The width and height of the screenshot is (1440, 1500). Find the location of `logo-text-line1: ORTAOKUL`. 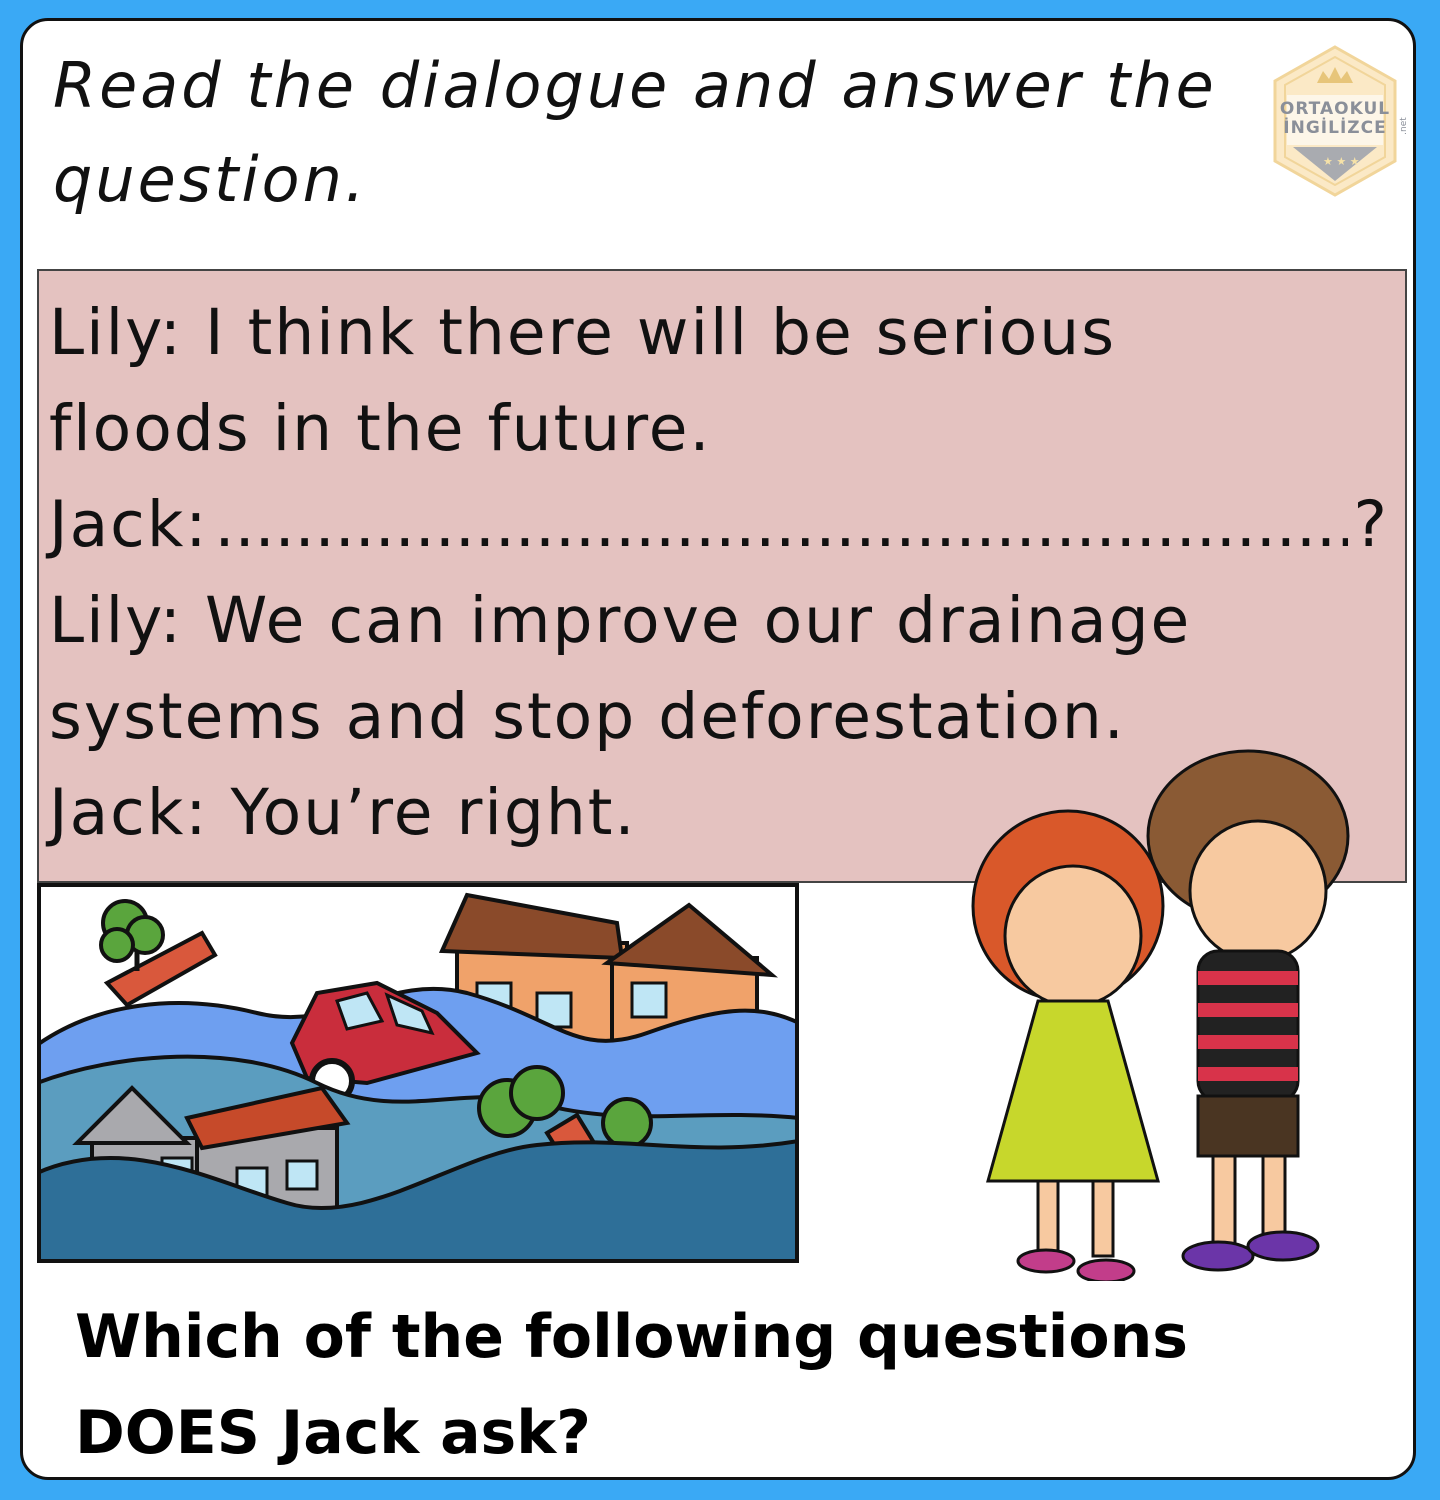

logo-text-line1: ORTAOKUL is located at coordinates (1335, 109).